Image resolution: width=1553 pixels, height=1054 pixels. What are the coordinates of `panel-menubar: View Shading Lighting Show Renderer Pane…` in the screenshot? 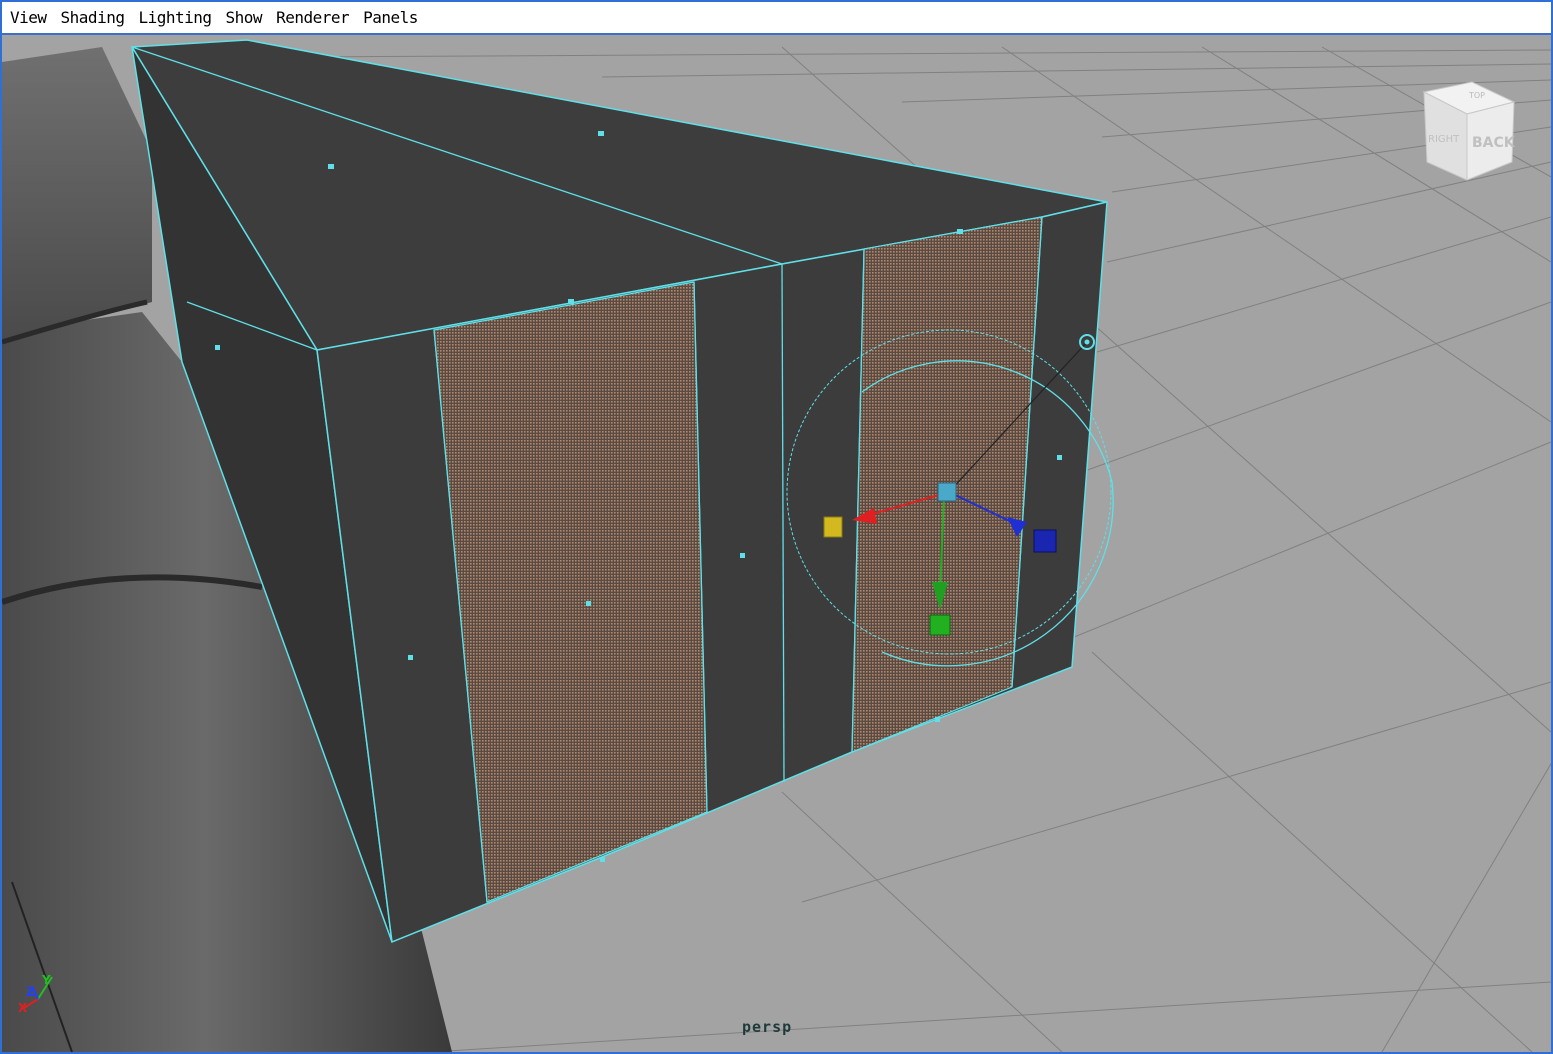 It's located at (776, 18).